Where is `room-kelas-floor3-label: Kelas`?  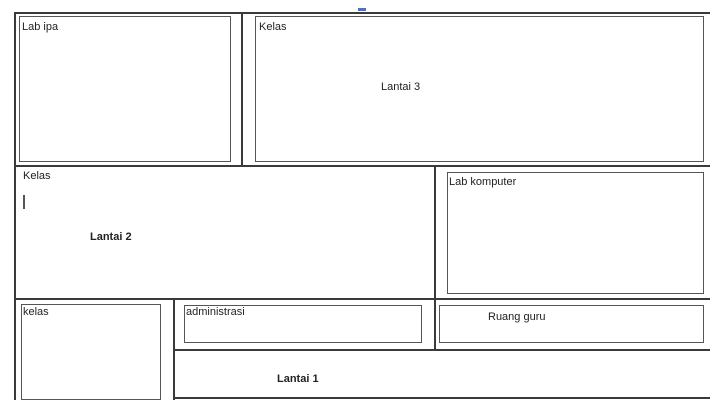
room-kelas-floor3-label: Kelas is located at coordinates (273, 27).